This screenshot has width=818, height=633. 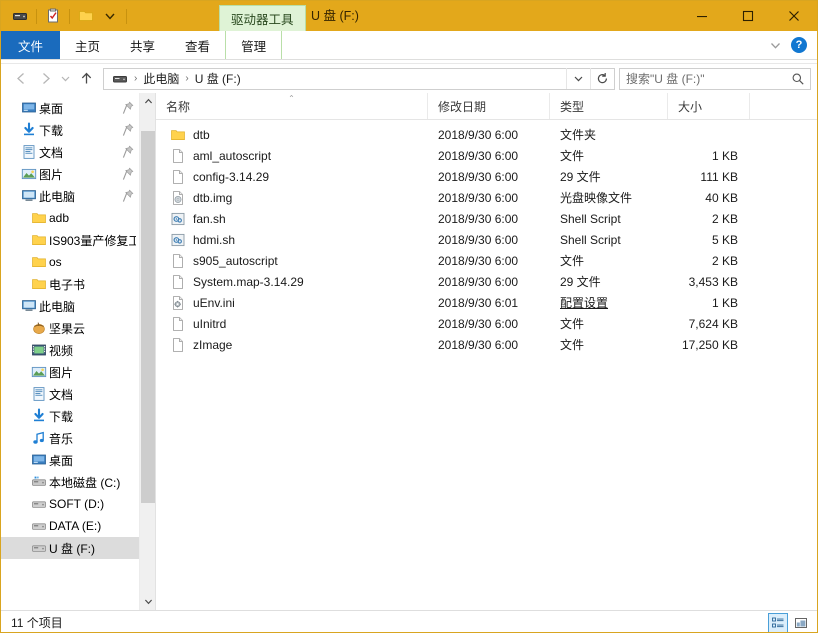 I want to click on table-row: uEnv.ini 2018/9/30 6:01 配置设置 1 KB, so click(x=486, y=302).